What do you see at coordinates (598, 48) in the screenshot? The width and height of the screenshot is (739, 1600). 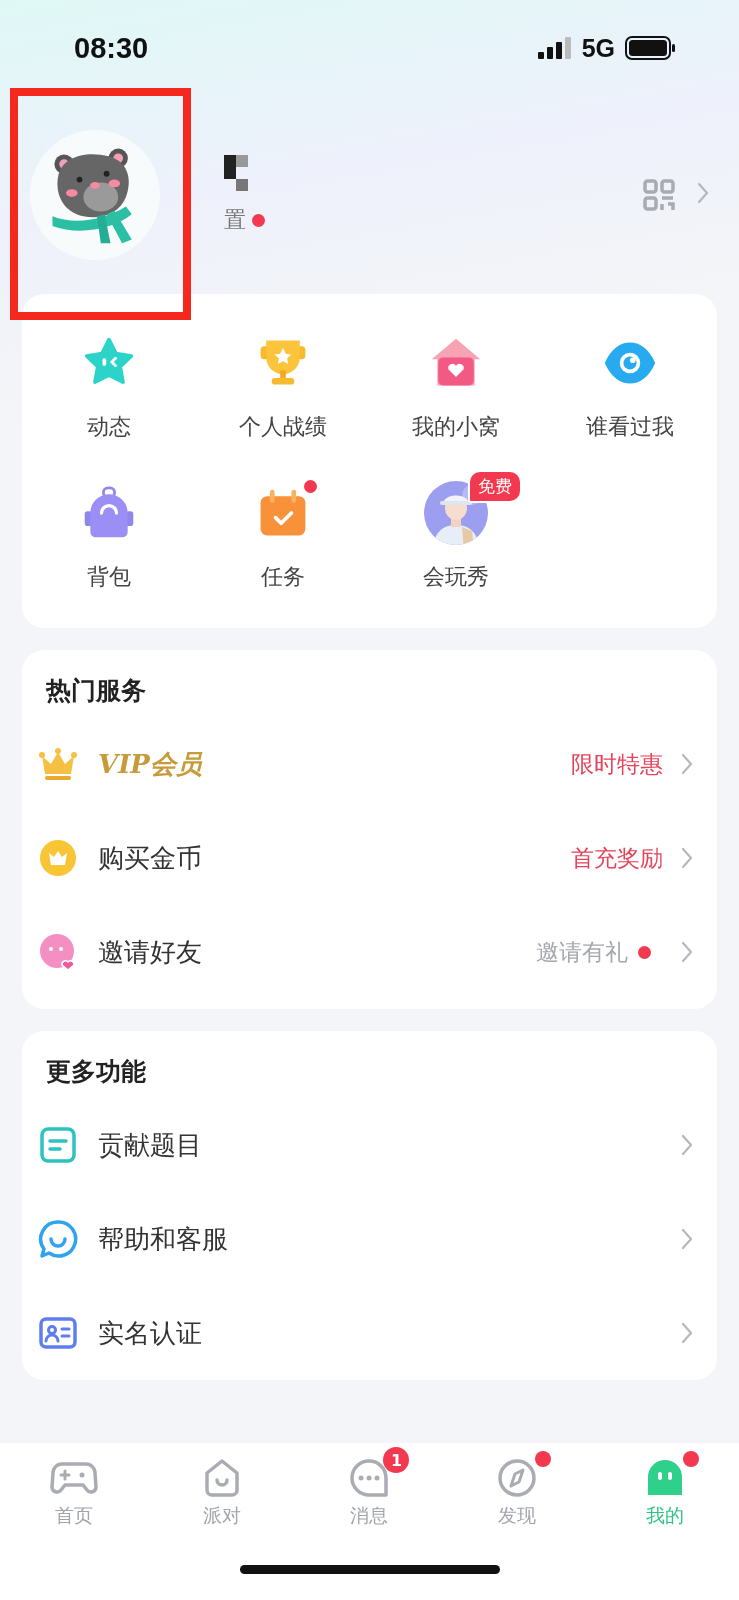 I see `network-label: 5G` at bounding box center [598, 48].